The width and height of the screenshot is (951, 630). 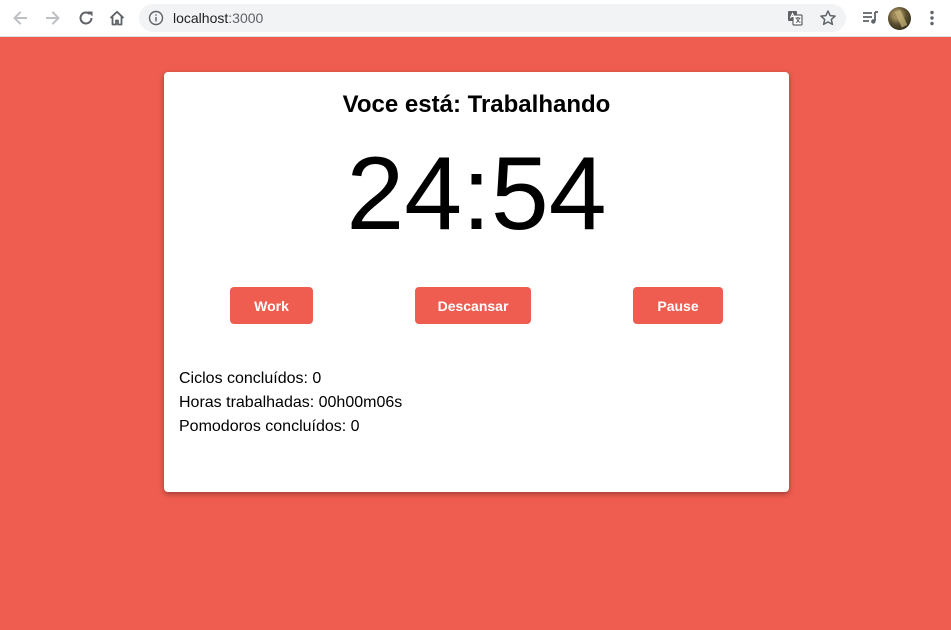 I want to click on home-icon, so click(x=117, y=18).